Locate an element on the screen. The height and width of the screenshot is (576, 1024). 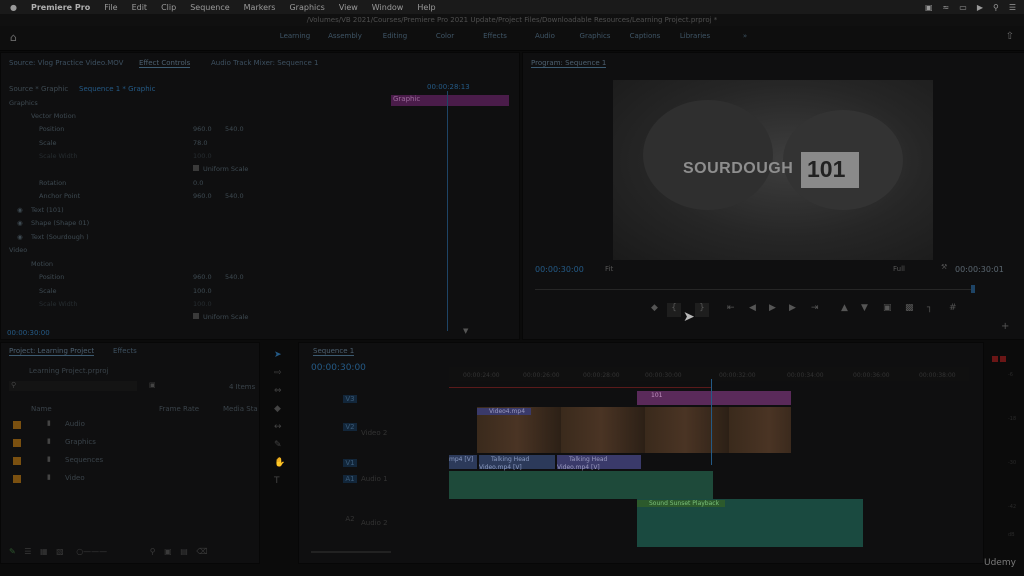
workspace-effects: Effects is located at coordinates (495, 36).